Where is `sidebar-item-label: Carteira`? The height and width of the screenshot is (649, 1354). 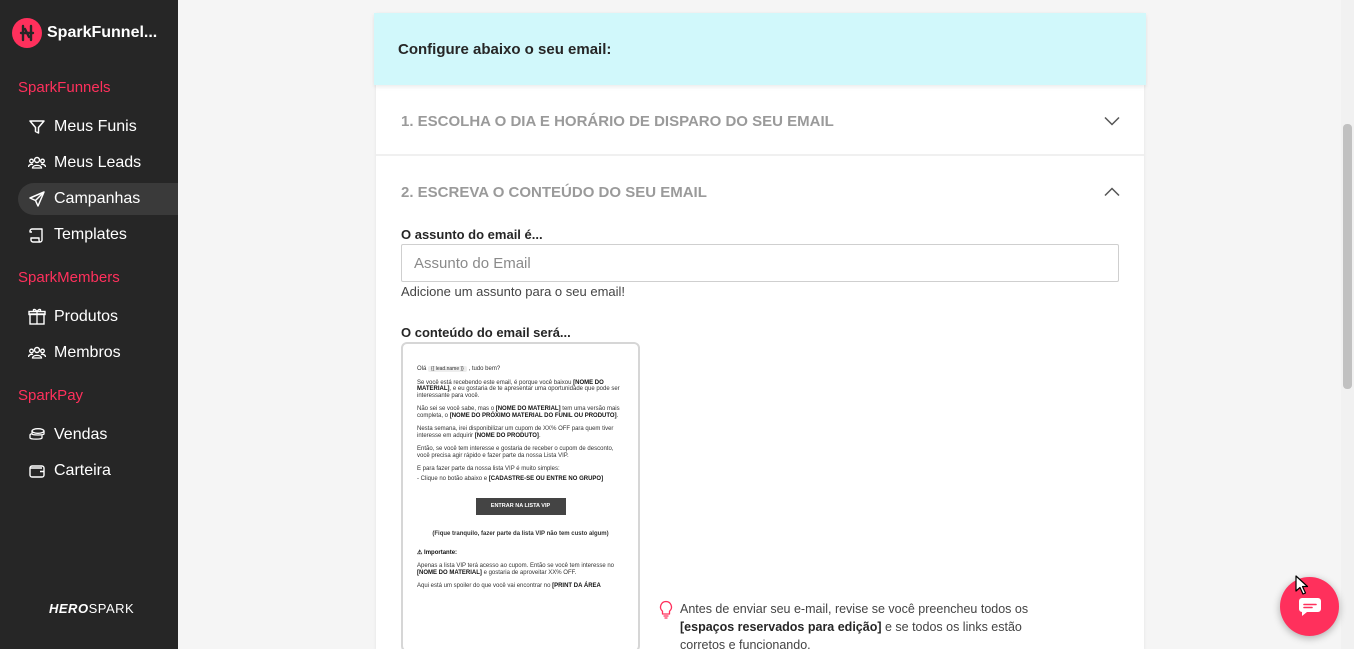 sidebar-item-label: Carteira is located at coordinates (82, 470).